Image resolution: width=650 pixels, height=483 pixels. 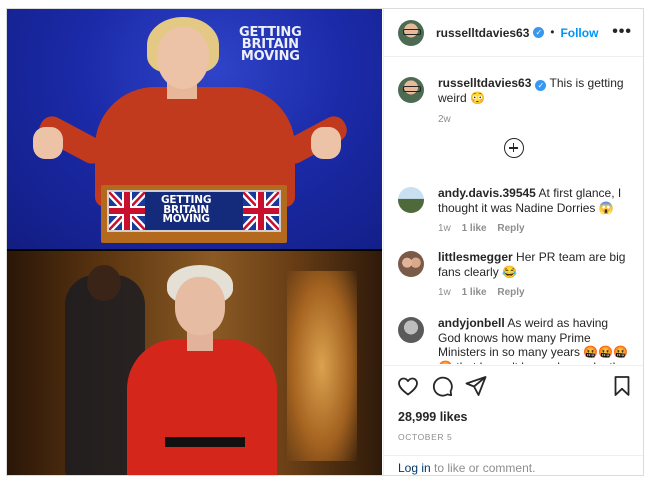 What do you see at coordinates (471, 323) in the screenshot?
I see `comment-username: andyjonbell` at bounding box center [471, 323].